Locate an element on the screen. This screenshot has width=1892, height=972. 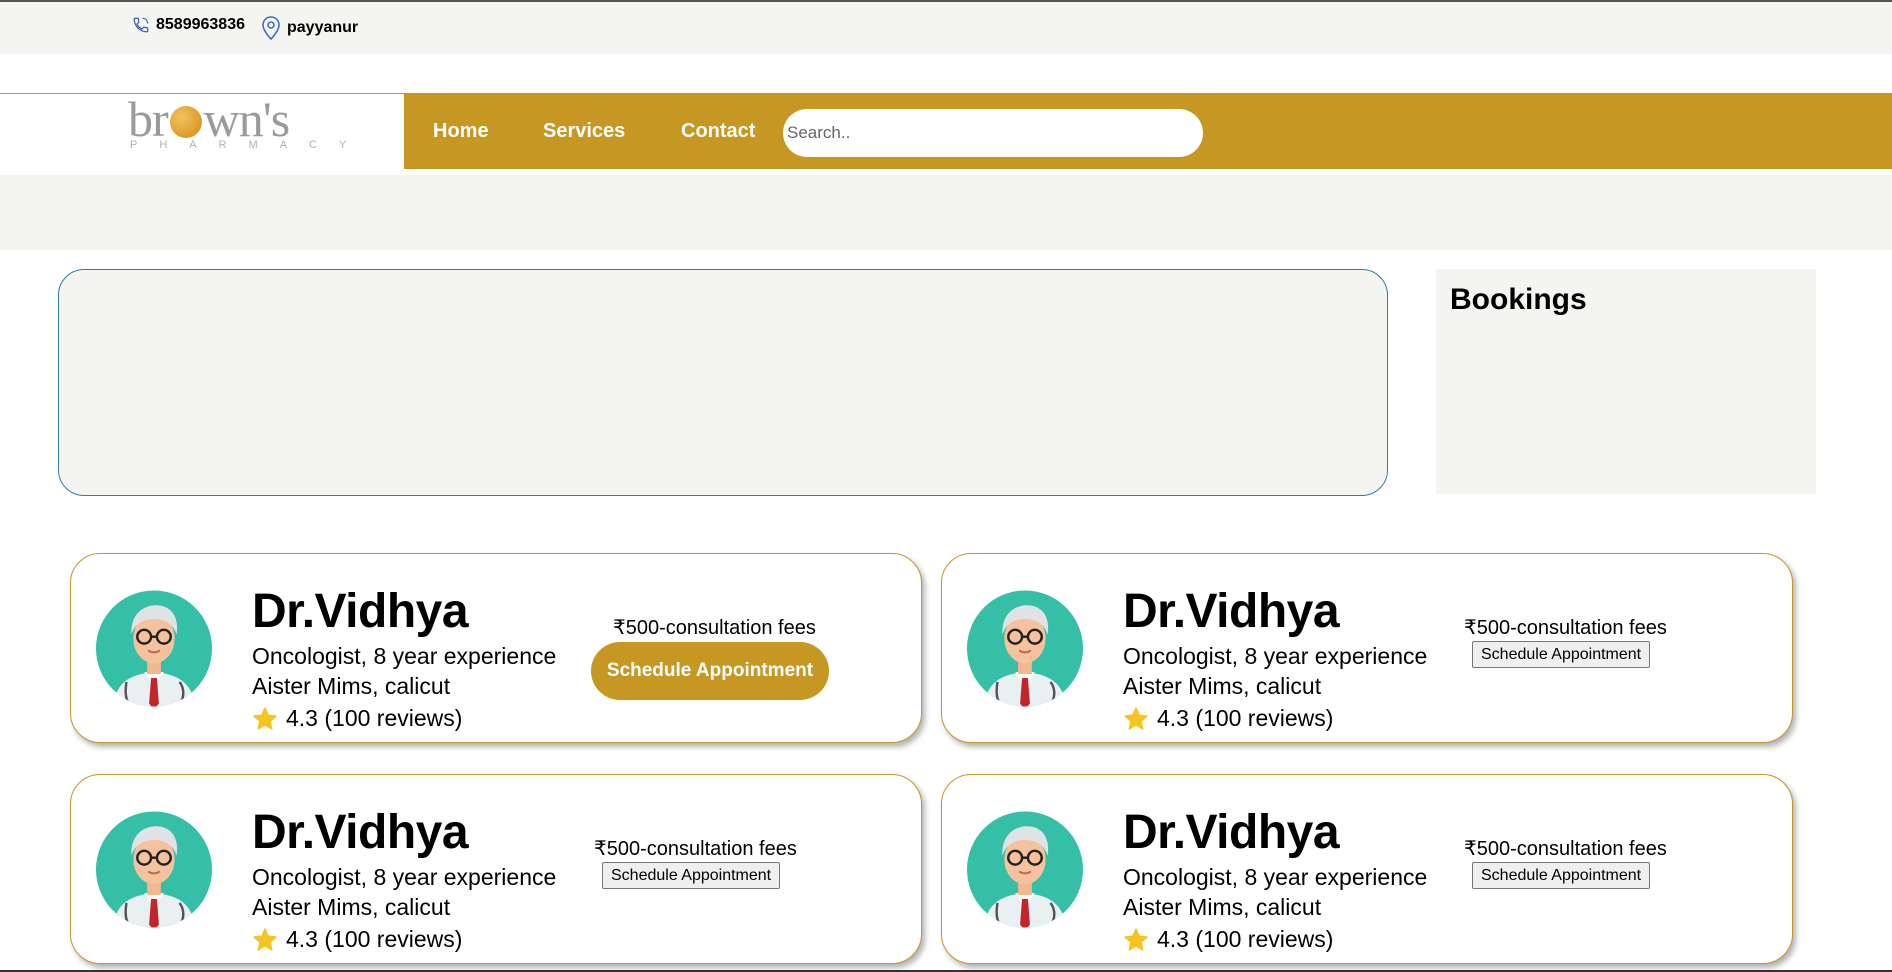
phone-contact: 8589963836 is located at coordinates (188, 25).